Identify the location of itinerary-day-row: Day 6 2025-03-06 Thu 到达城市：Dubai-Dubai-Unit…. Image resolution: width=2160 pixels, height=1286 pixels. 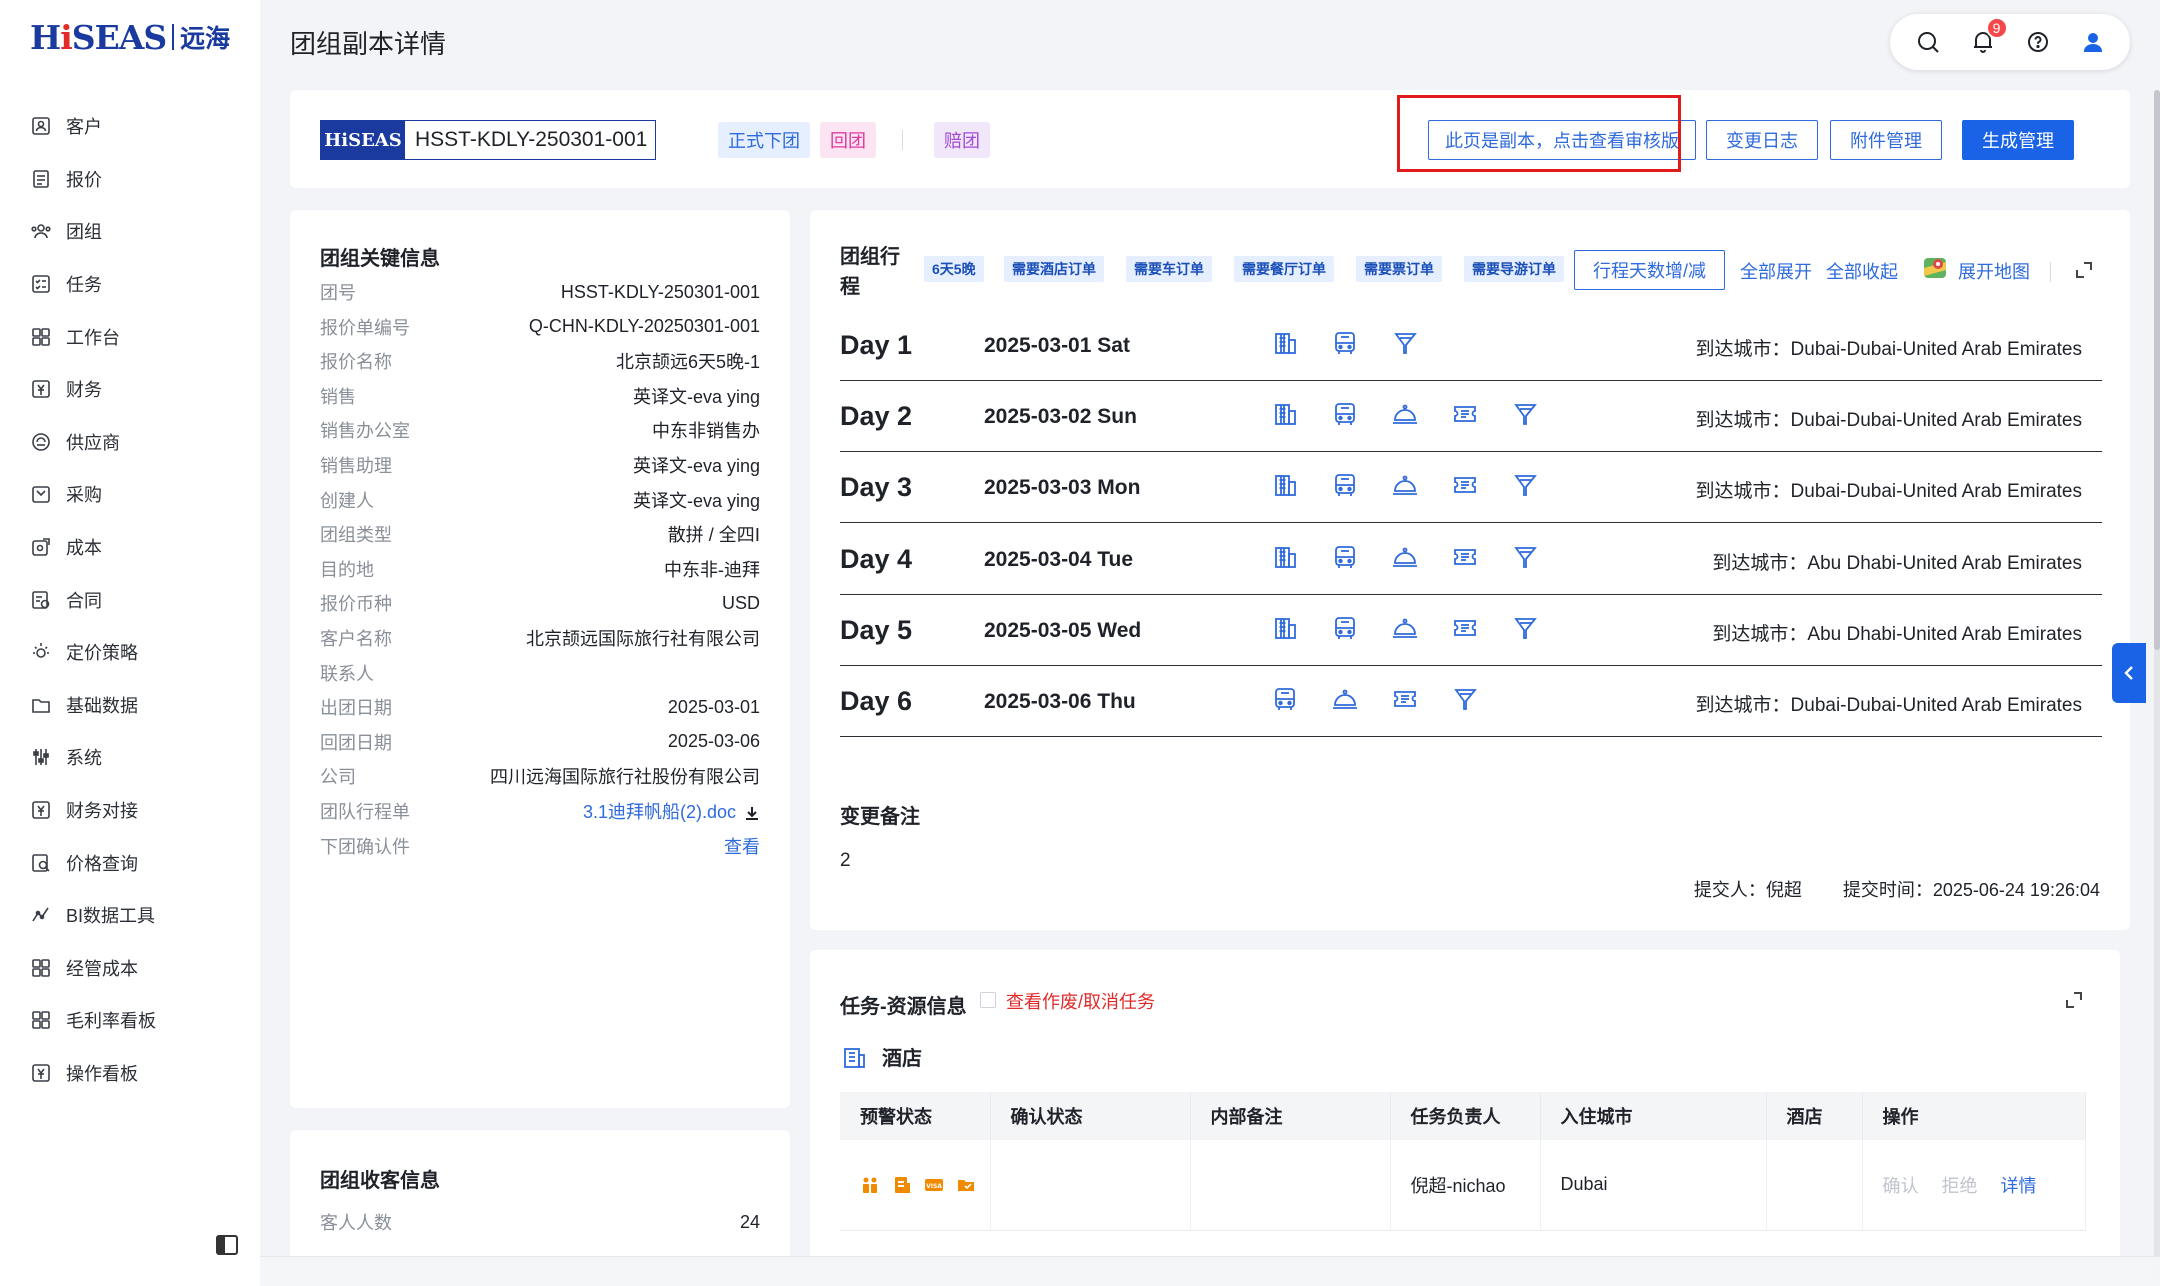
(1471, 701).